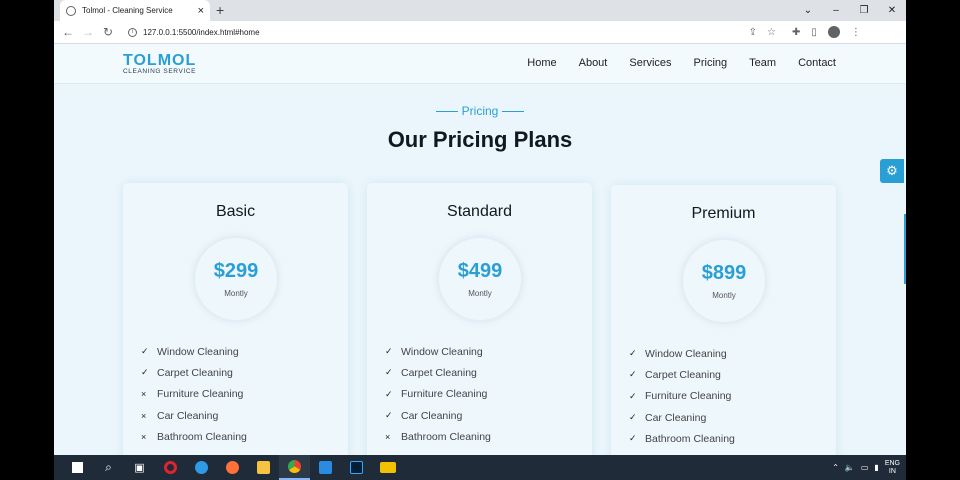 This screenshot has height=480, width=960. What do you see at coordinates (724, 273) in the screenshot?
I see `plan-price: $899` at bounding box center [724, 273].